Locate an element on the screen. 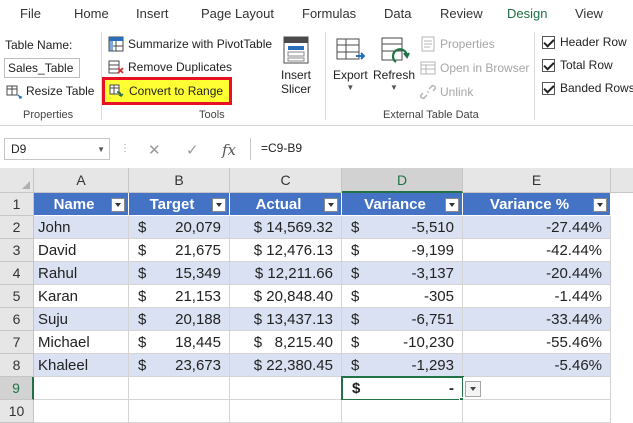 The width and height of the screenshot is (633, 423). enter-icon: ✓ is located at coordinates (192, 150).